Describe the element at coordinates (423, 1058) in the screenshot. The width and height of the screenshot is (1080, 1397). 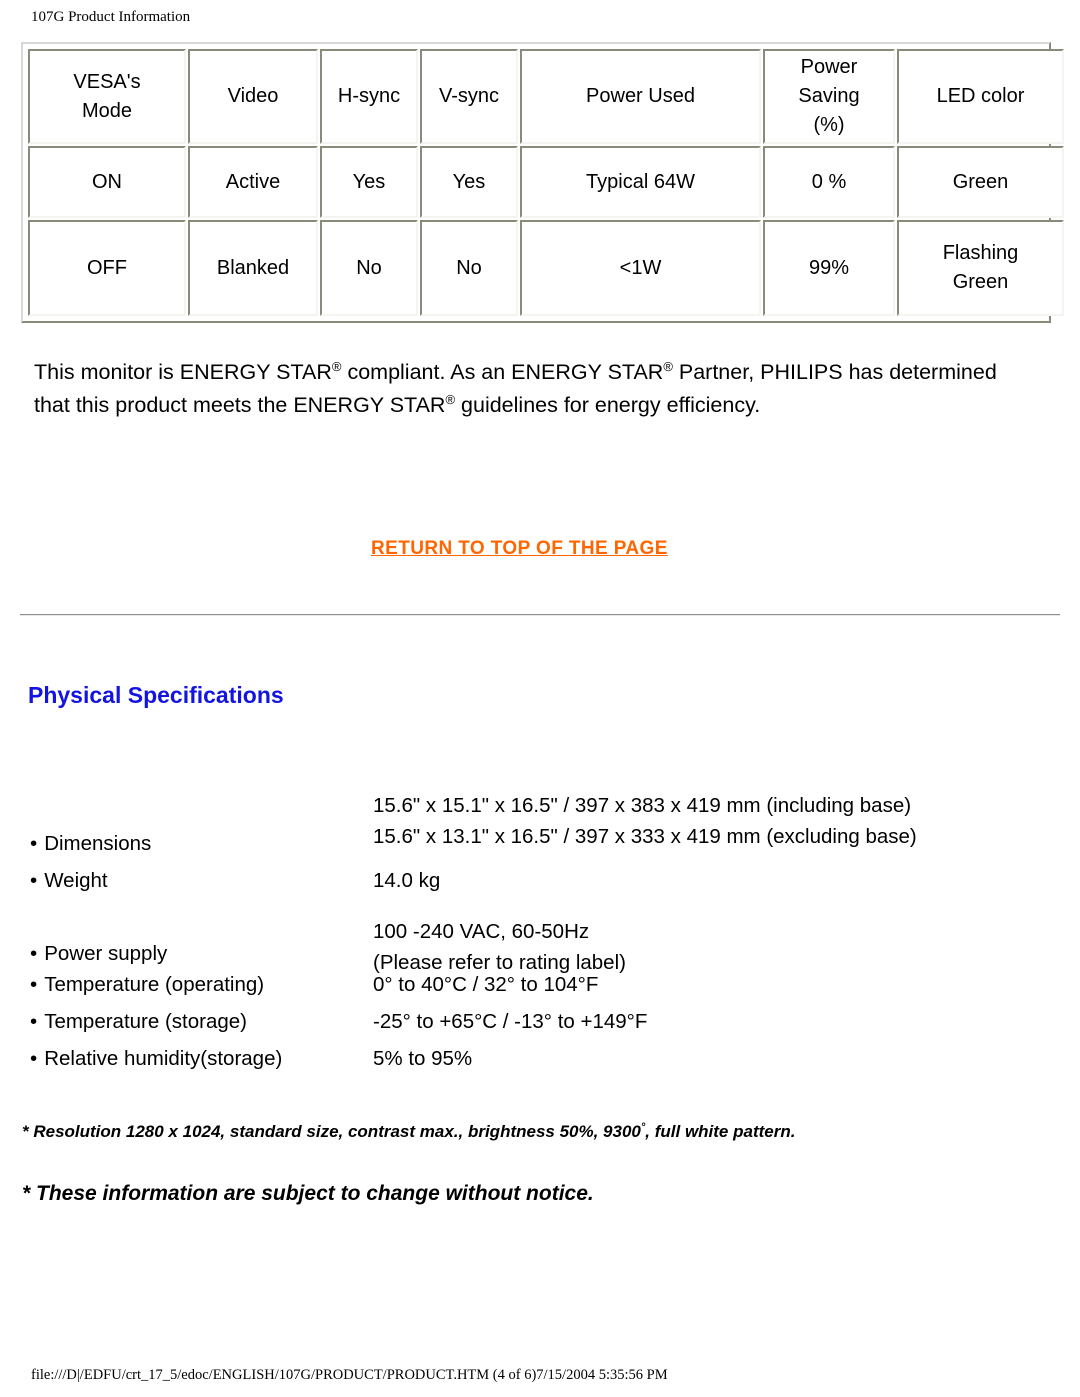
I see `spec-value-relative-humidity: 5% to 95%` at that location.